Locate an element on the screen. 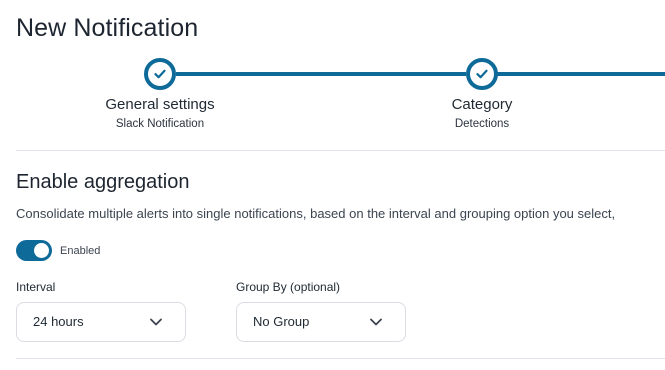 Image resolution: width=665 pixels, height=370 pixels. step-category: Category Detections is located at coordinates (482, 93).